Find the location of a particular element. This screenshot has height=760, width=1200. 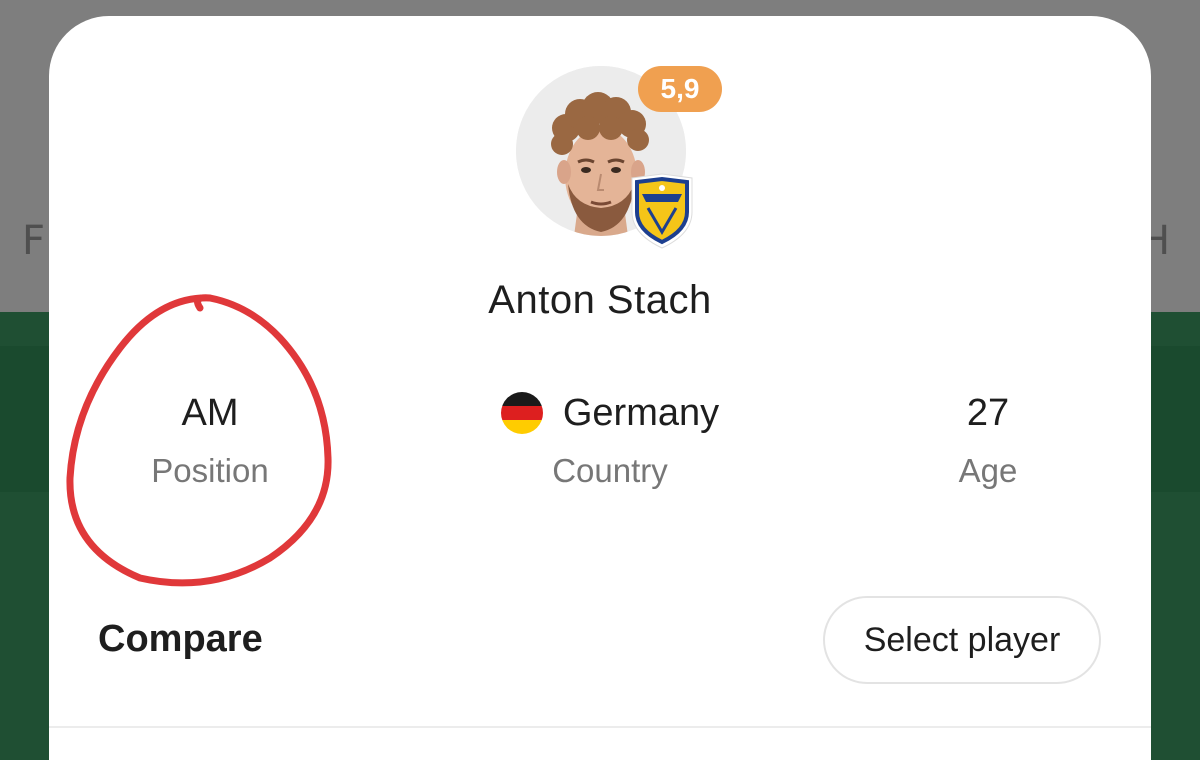

select-player-button: Select player is located at coordinates (962, 640).